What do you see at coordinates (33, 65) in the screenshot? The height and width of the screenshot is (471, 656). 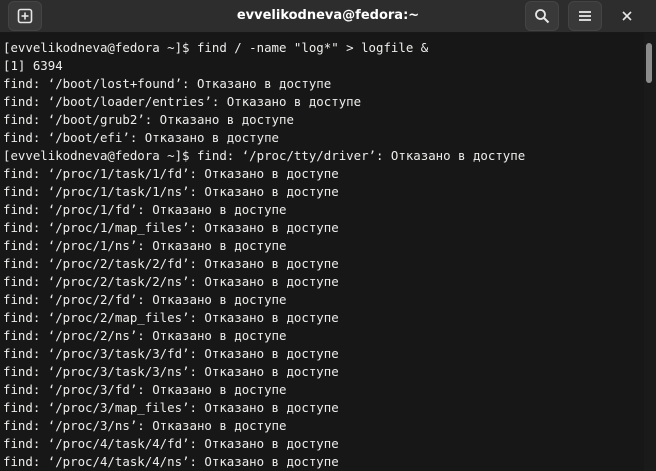 I see `terminal-line: [1] 6394` at bounding box center [33, 65].